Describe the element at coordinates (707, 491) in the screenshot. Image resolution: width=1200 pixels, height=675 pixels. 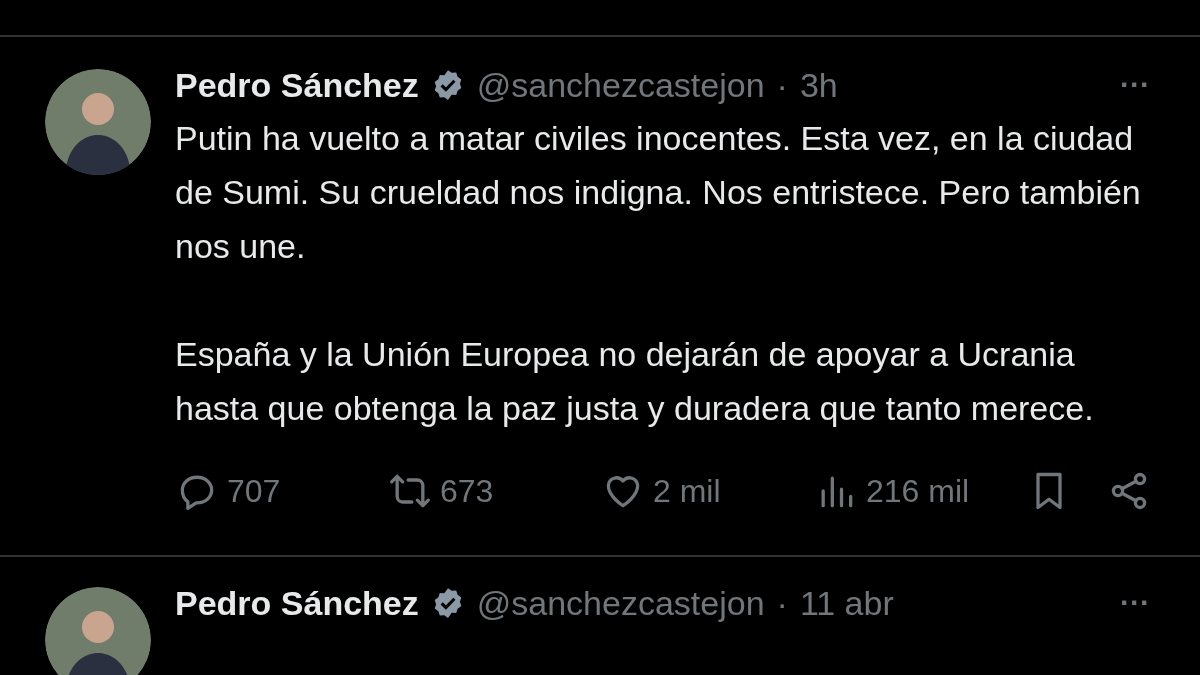
I see `like-button: 2 mil` at that location.